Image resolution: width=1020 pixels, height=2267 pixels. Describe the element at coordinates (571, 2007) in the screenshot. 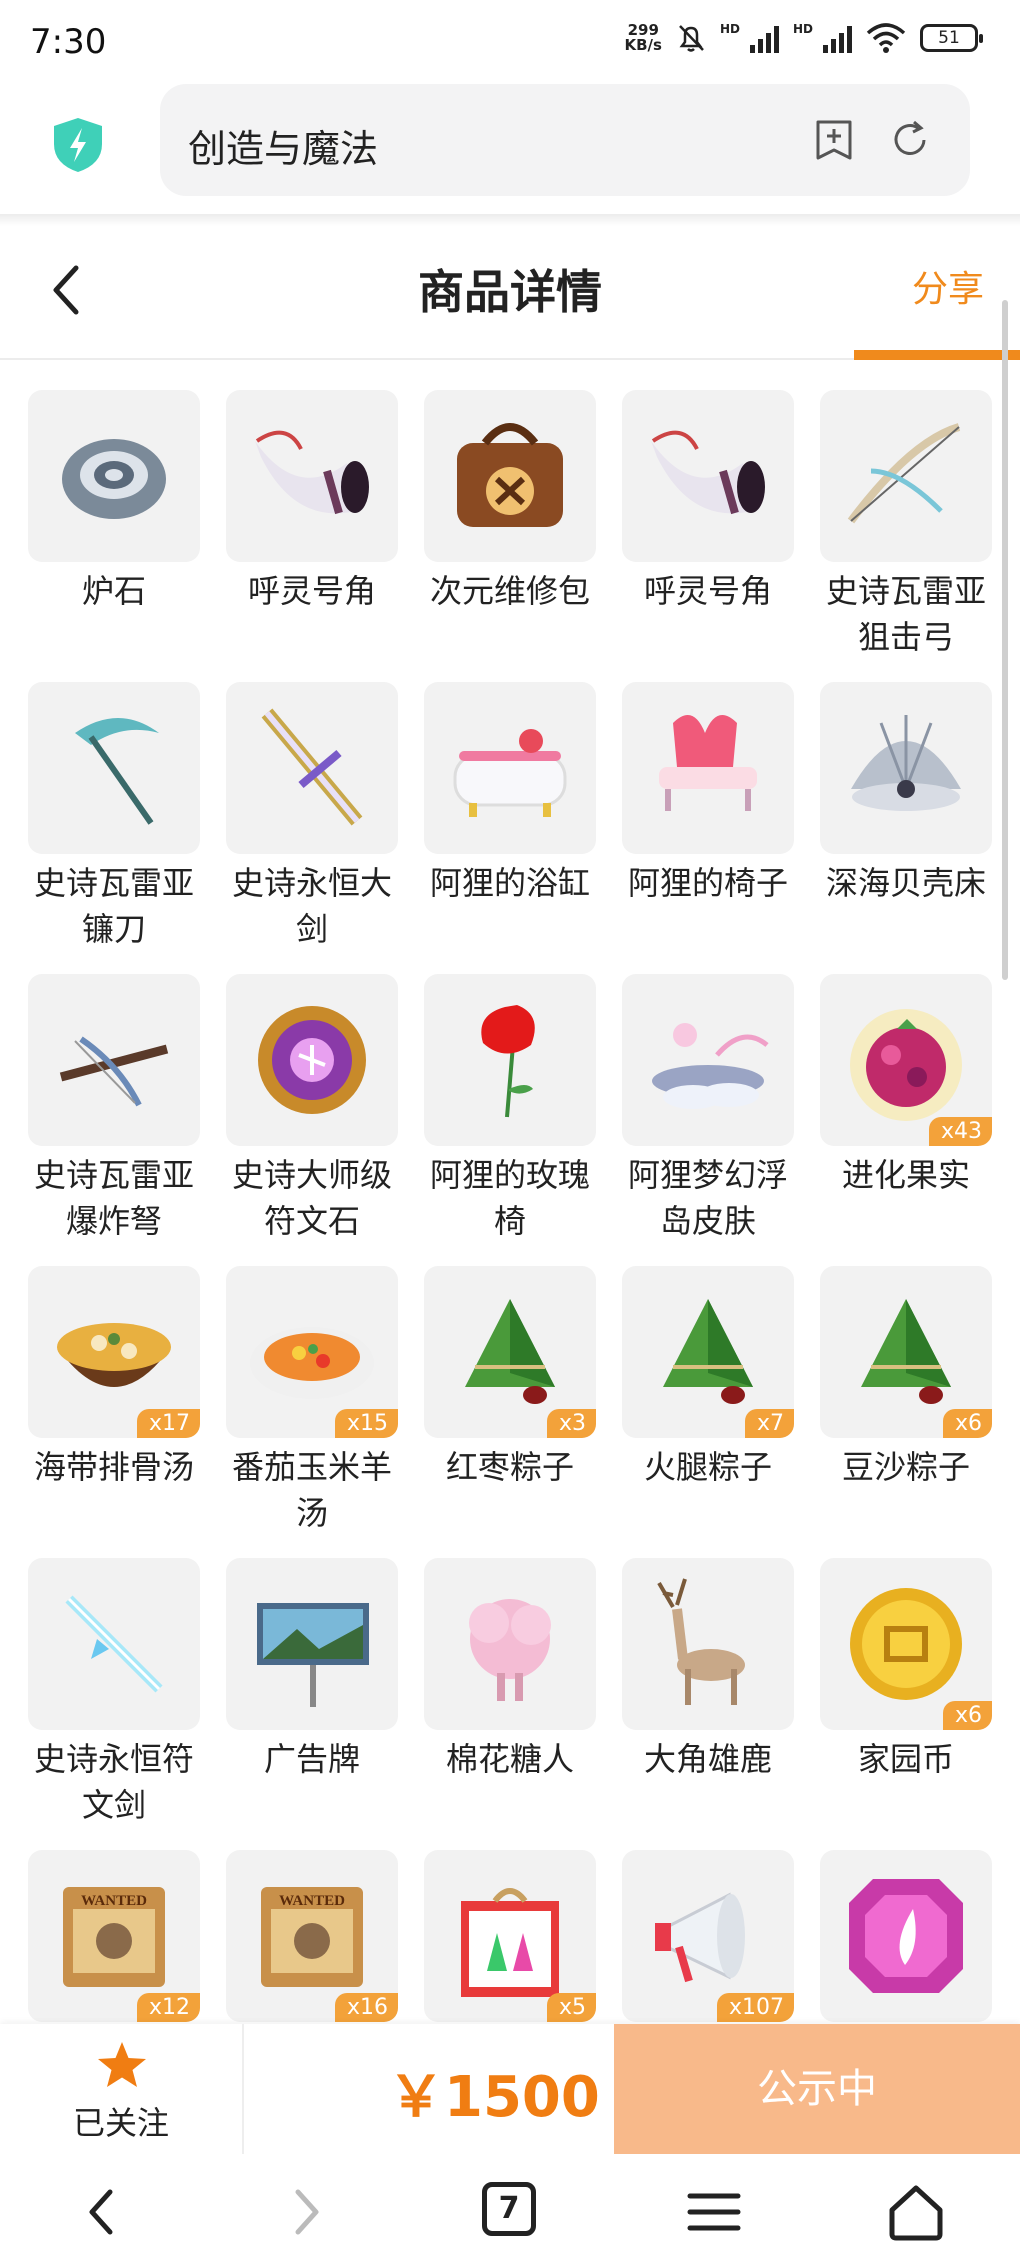

I see `quantity-badge: x5` at that location.